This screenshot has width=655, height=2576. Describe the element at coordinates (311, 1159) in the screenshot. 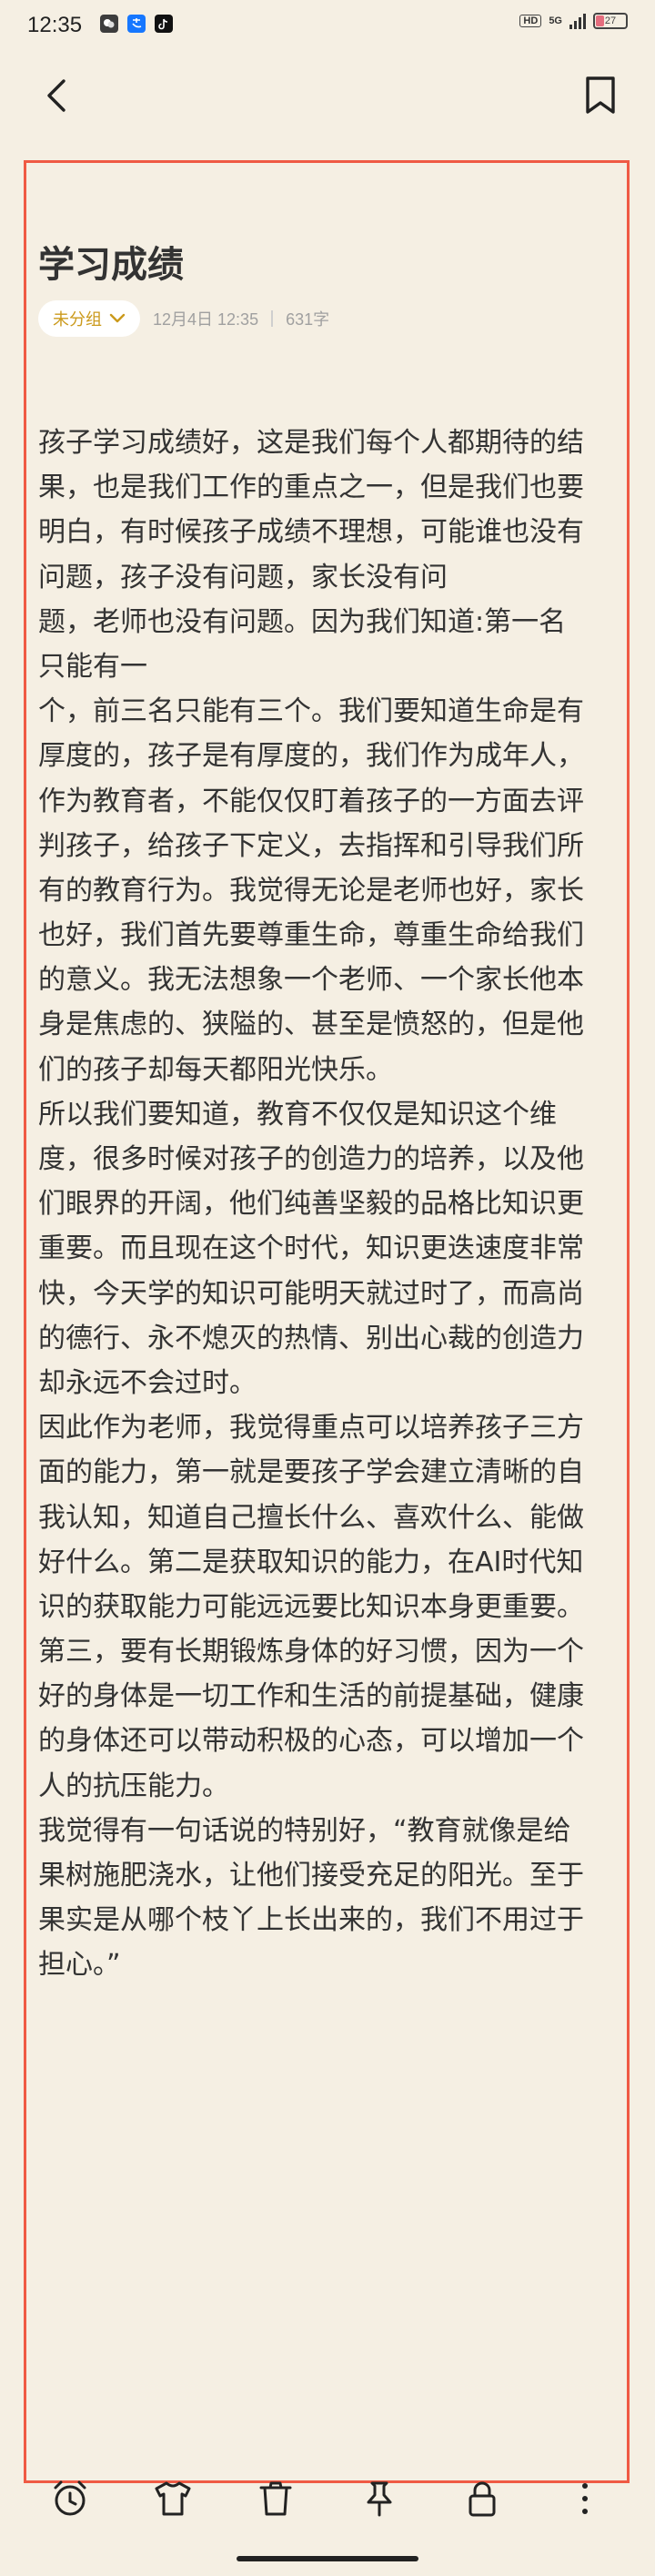

I see `body-line: 度，很多时候对孩子的创造力的培养，以及他` at that location.